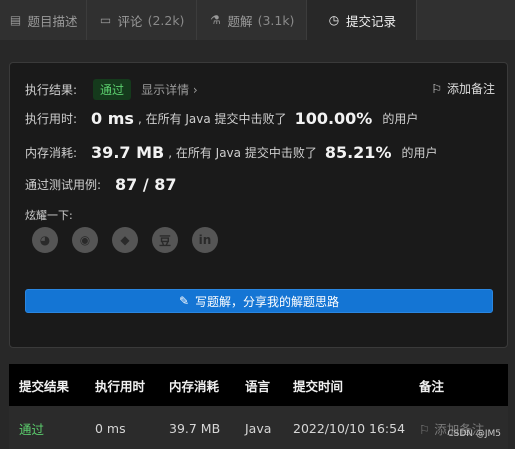  I want to click on header-note: 备注, so click(432, 386).